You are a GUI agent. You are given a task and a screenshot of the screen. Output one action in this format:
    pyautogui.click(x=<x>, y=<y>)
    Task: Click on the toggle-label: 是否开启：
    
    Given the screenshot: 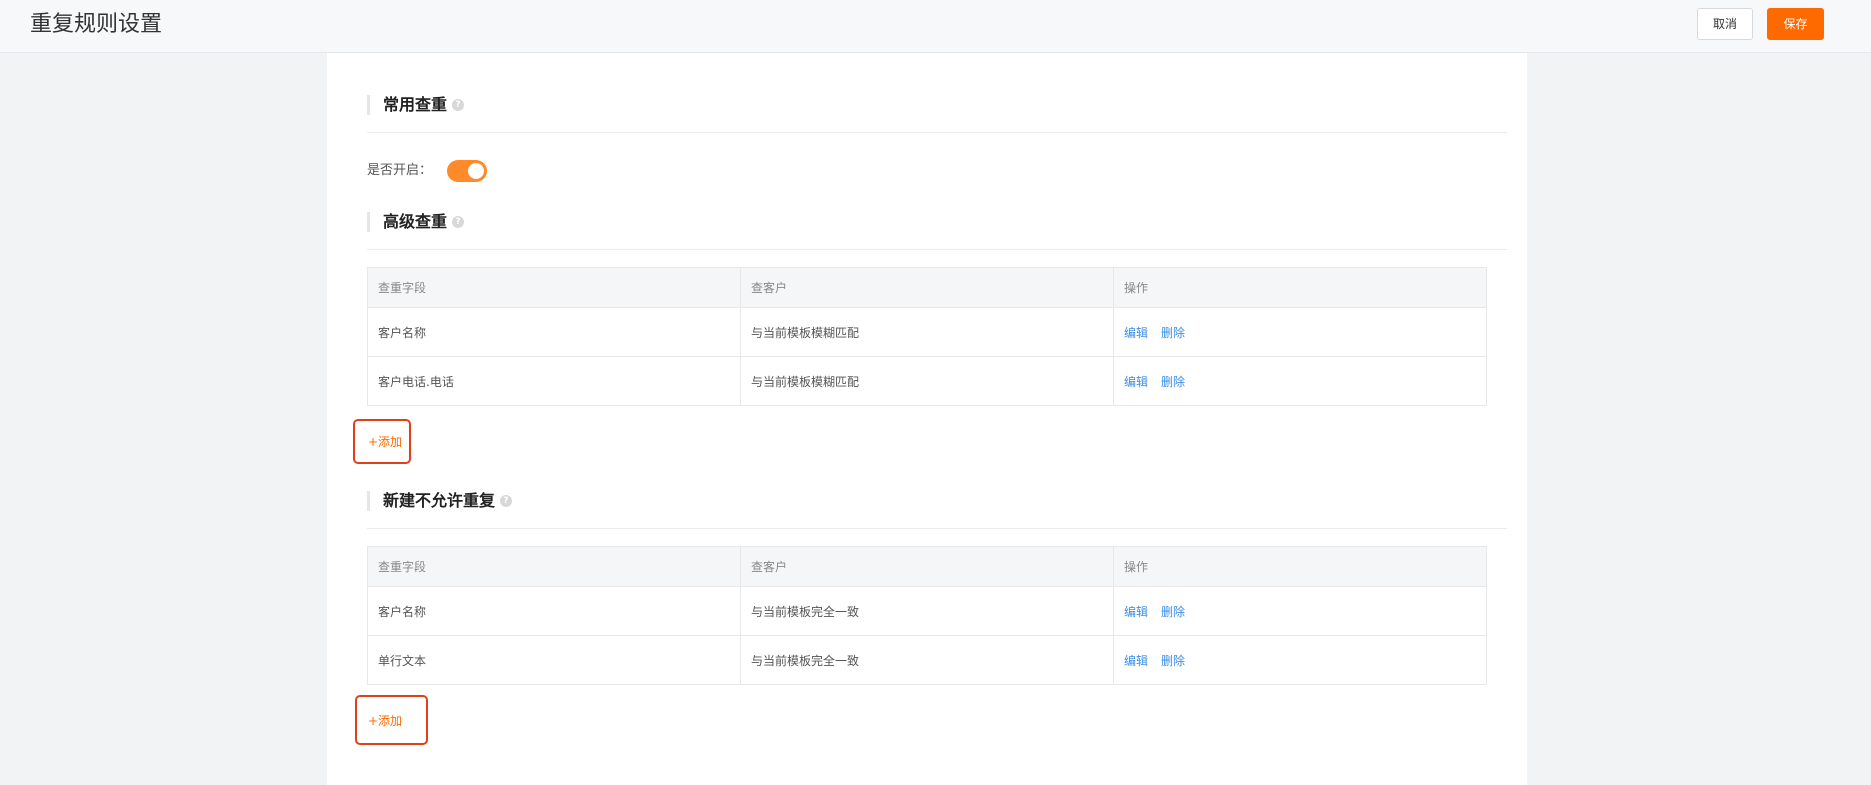 What is the action you would take?
    pyautogui.click(x=400, y=170)
    